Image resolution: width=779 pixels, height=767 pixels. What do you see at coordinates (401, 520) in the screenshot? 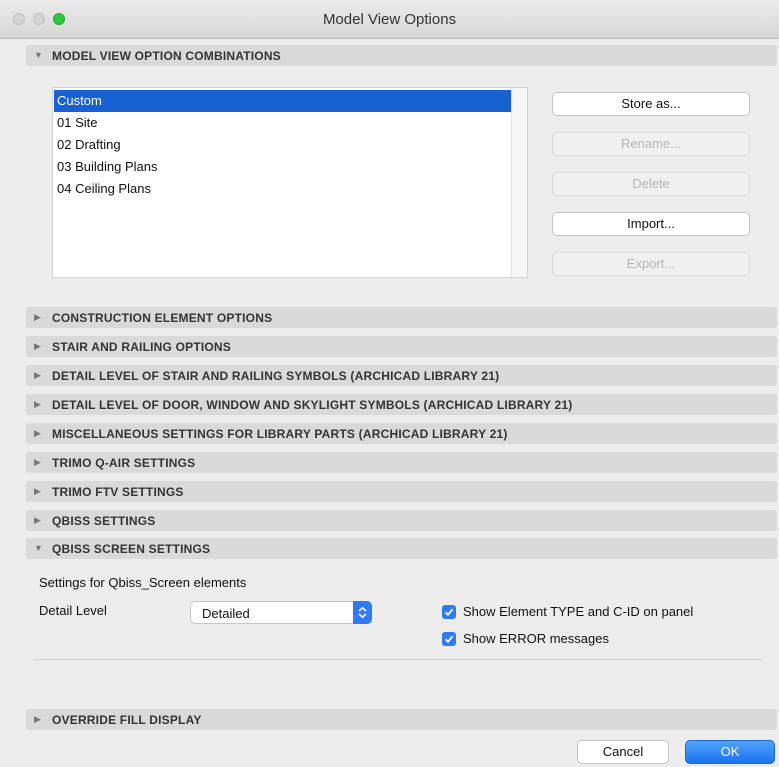
I see `section-qbiss-settings: ▶ QBISS SETTINGS` at bounding box center [401, 520].